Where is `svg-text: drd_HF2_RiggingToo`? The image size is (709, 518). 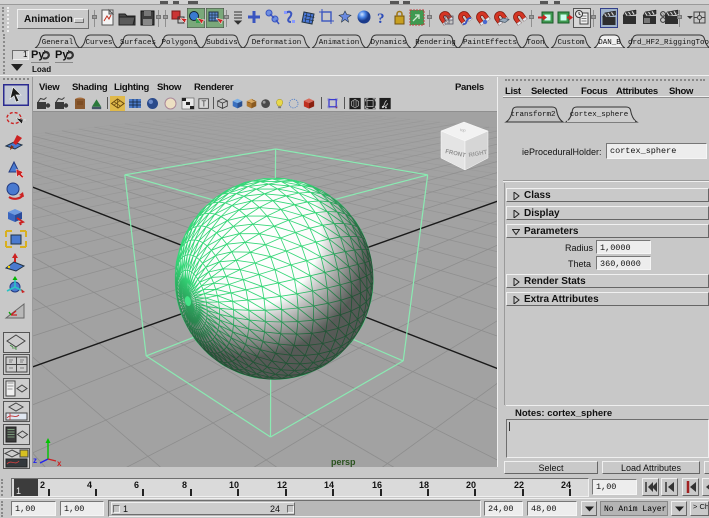
svg-text: drd_HF2_RiggingToo is located at coordinates (668, 43).